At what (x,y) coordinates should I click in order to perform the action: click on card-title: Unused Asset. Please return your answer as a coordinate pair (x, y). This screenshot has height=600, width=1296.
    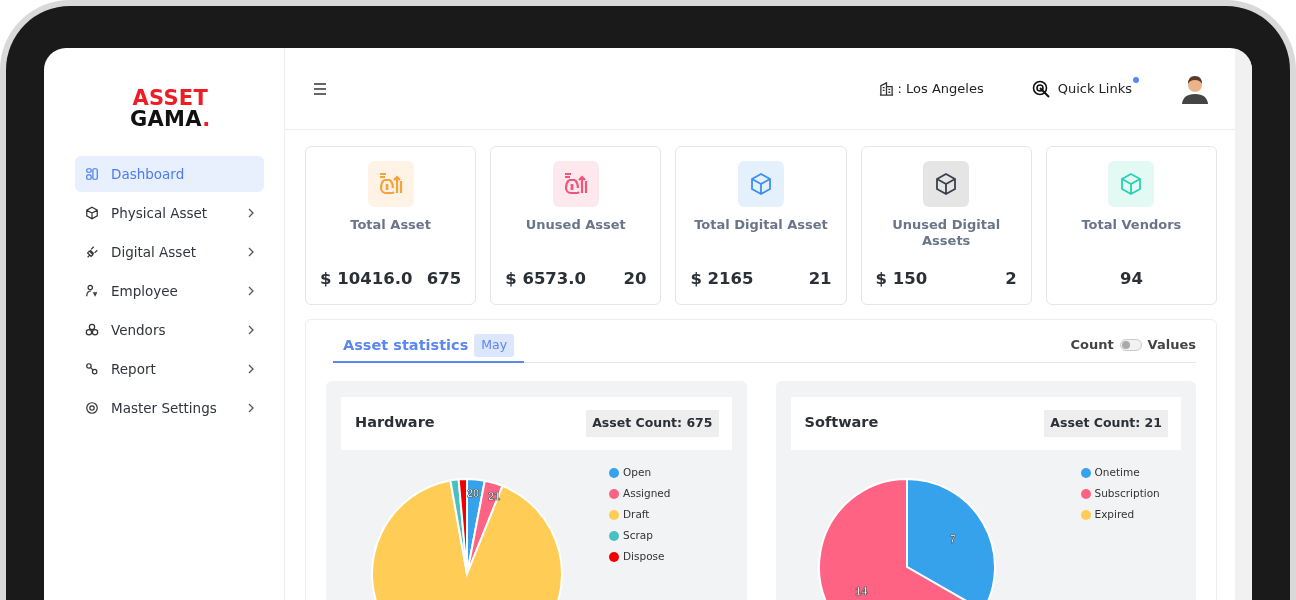
    Looking at the image, I should click on (575, 225).